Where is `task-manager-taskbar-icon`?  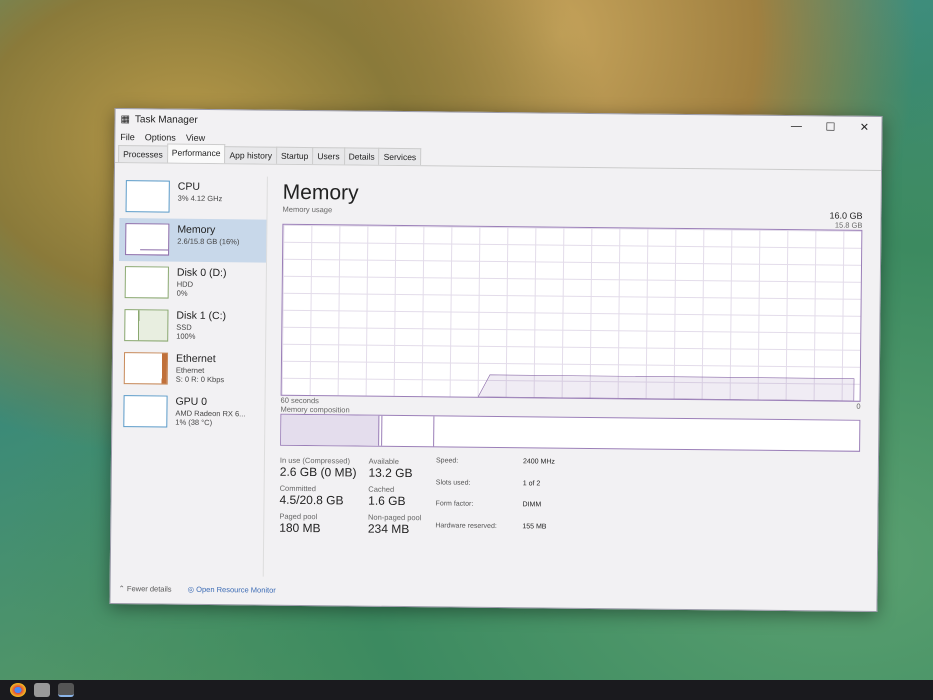
task-manager-taskbar-icon is located at coordinates (66, 690).